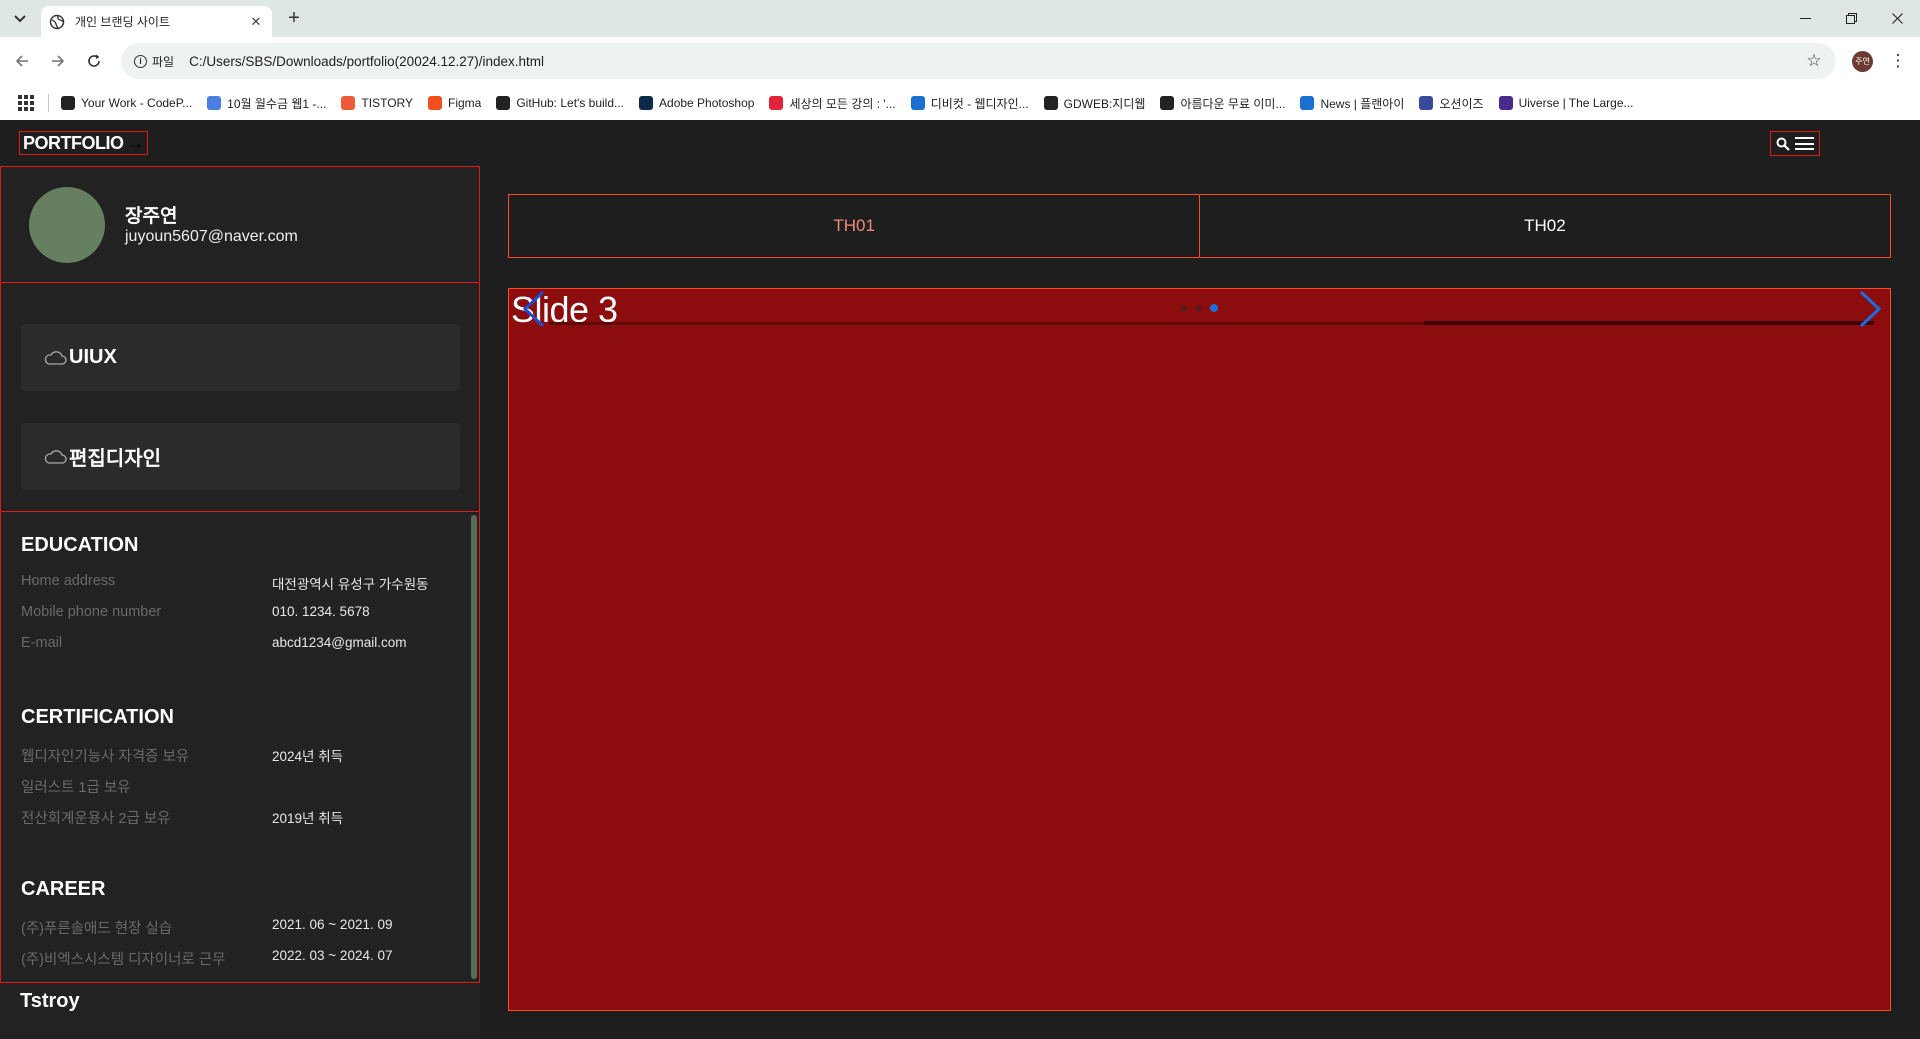 The image size is (1920, 1039). Describe the element at coordinates (707, 103) in the screenshot. I see `bookmark-label: Adobe Photoshop` at that location.